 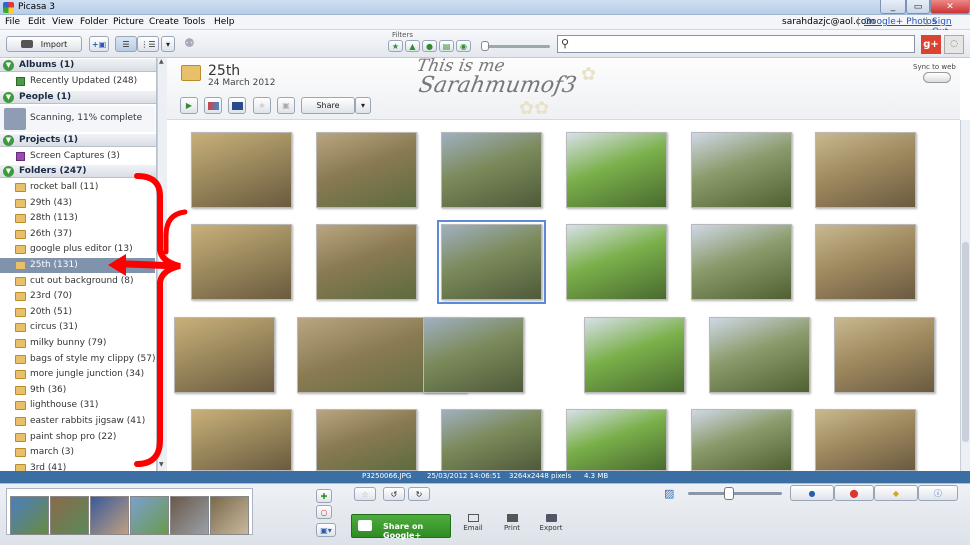 I want to click on red-brace-annotation, so click(x=148, y=320).